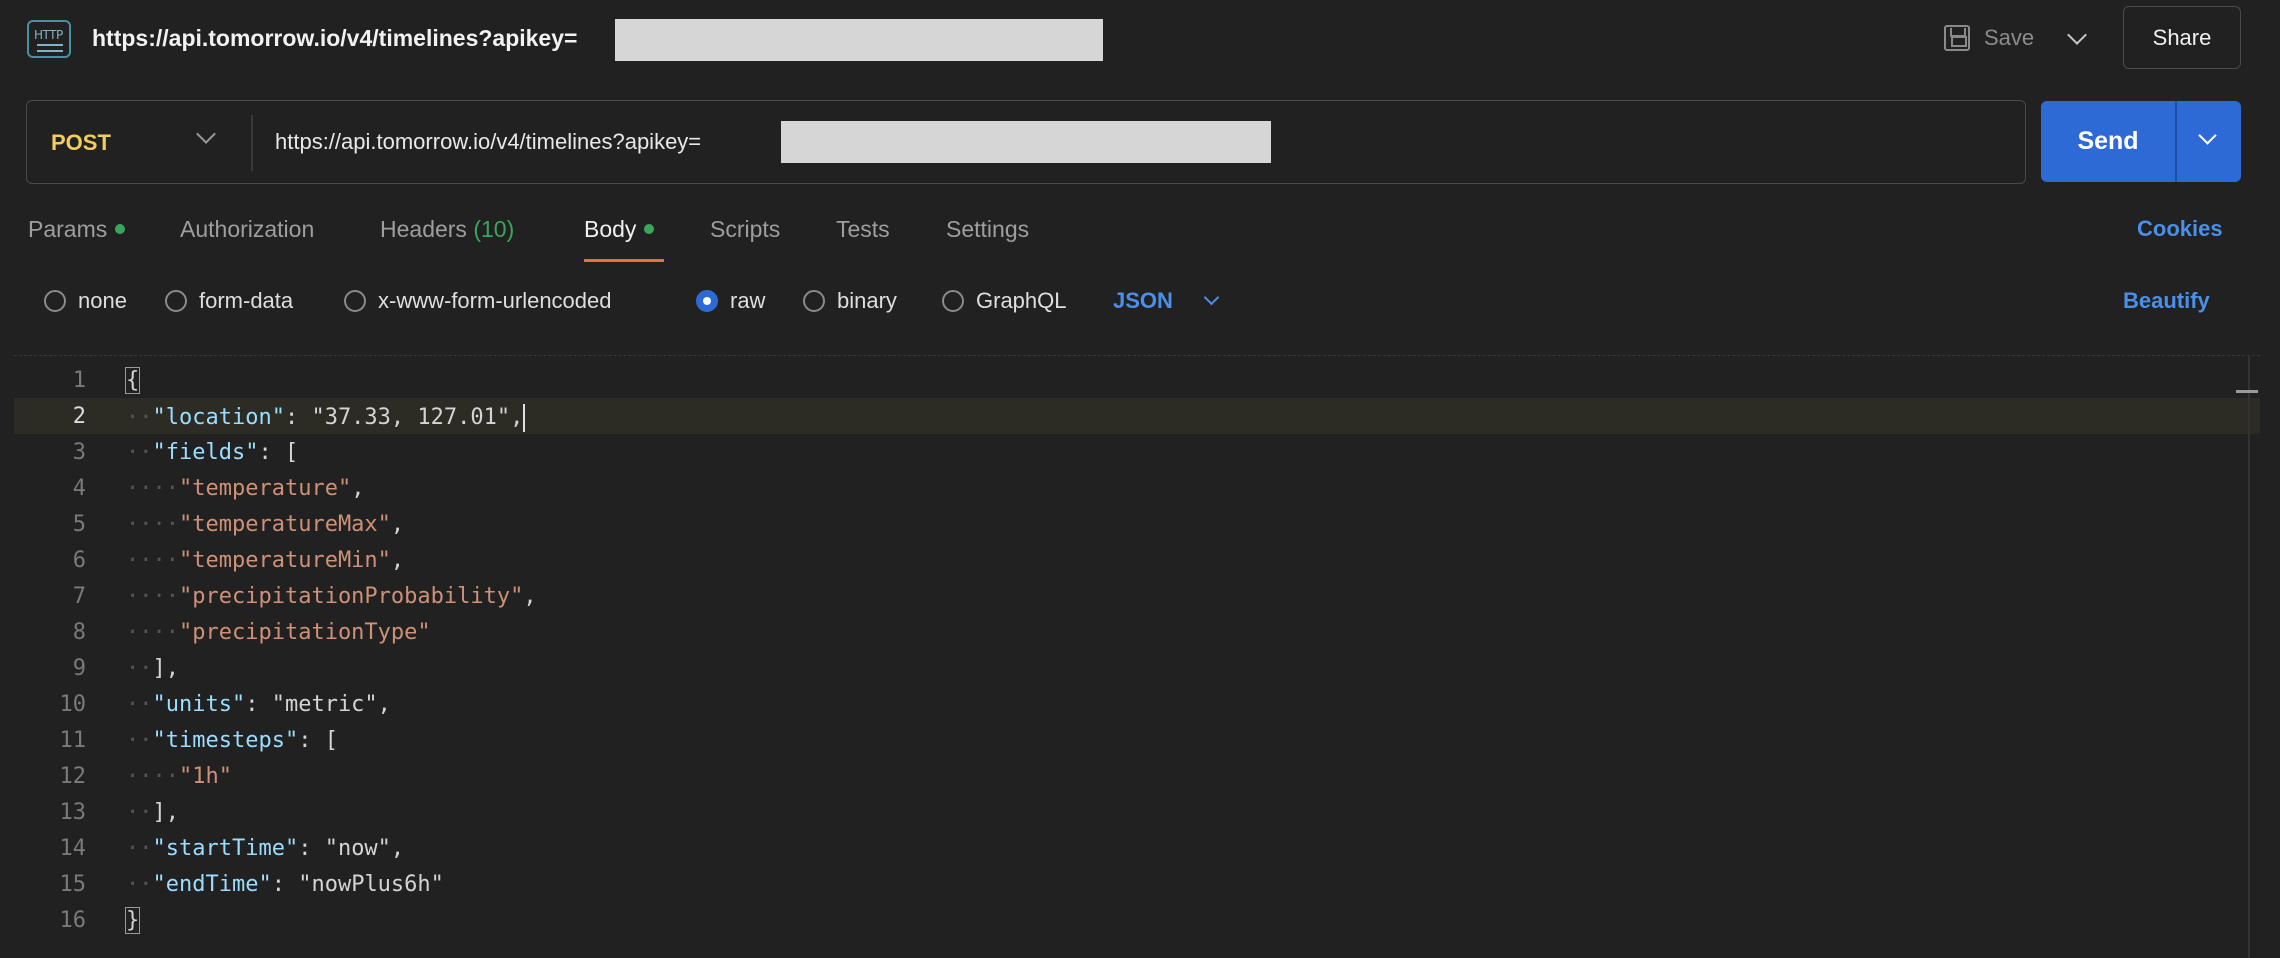 The image size is (2280, 958). Describe the element at coordinates (73, 920) in the screenshot. I see `line-number: 16` at that location.